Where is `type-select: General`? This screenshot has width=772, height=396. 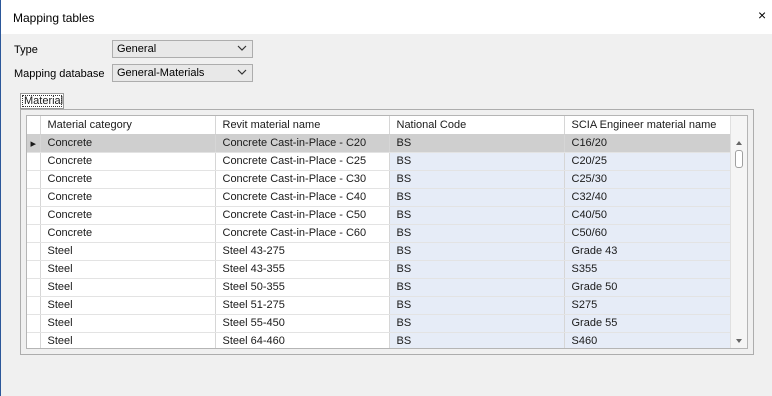 type-select: General is located at coordinates (182, 49).